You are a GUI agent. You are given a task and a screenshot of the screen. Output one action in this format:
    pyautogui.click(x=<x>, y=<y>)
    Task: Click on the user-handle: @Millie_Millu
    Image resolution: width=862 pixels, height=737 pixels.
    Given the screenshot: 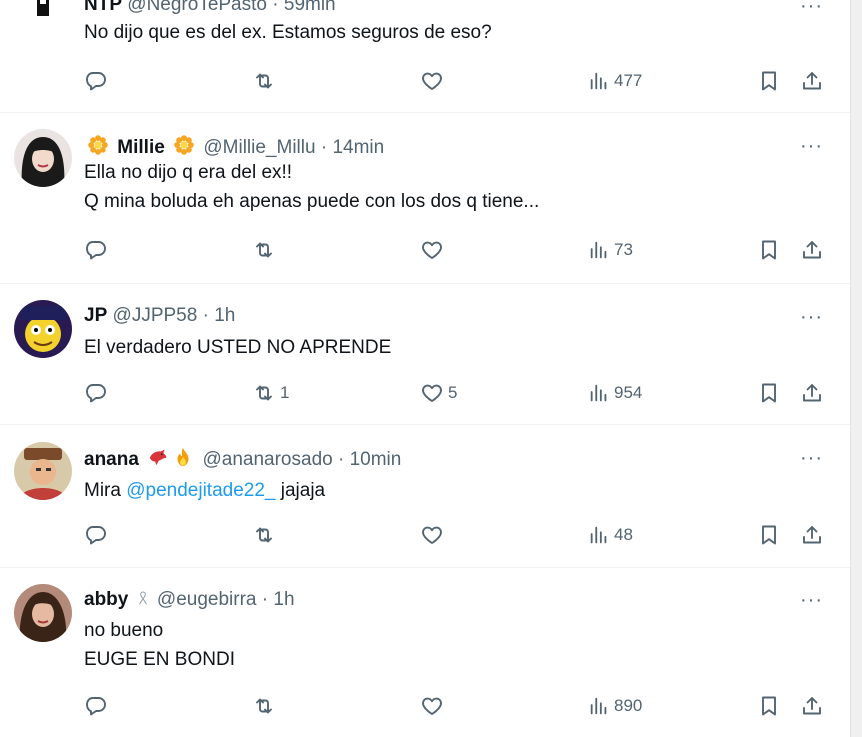 What is the action you would take?
    pyautogui.click(x=259, y=147)
    